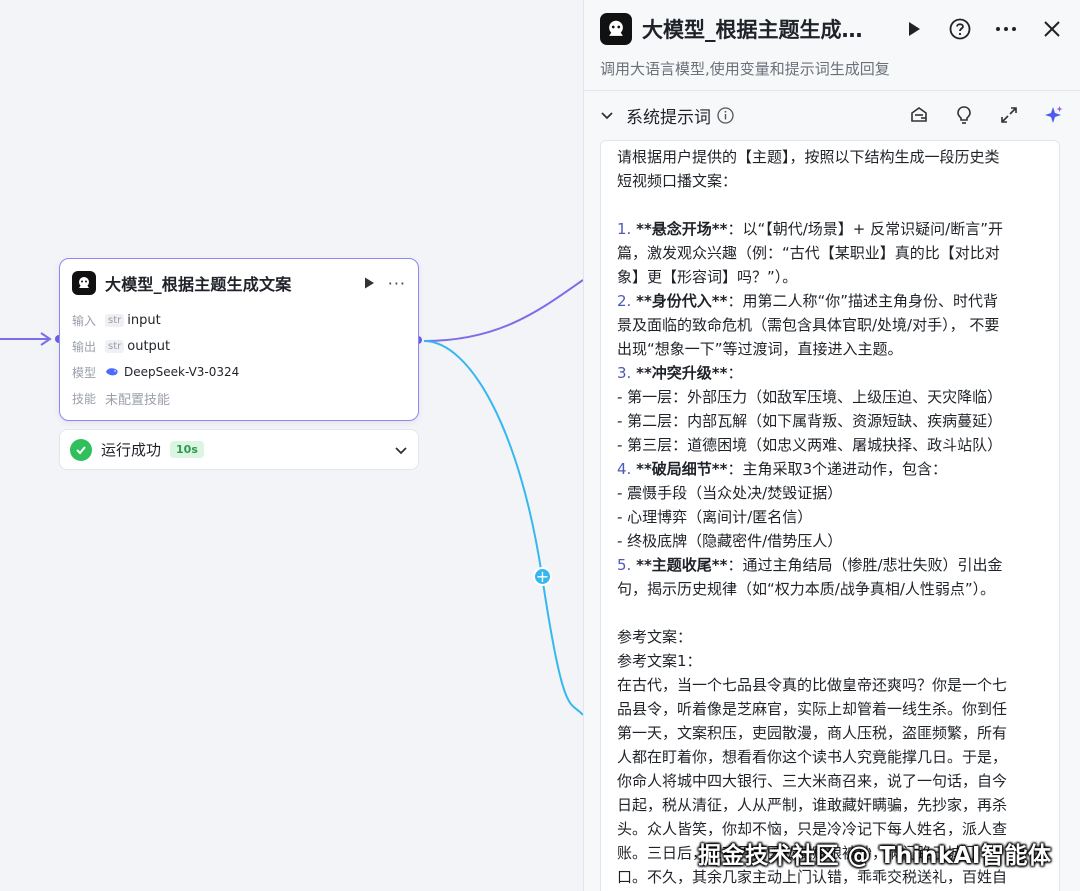 The width and height of the screenshot is (1080, 891). I want to click on help-icon, so click(960, 29).